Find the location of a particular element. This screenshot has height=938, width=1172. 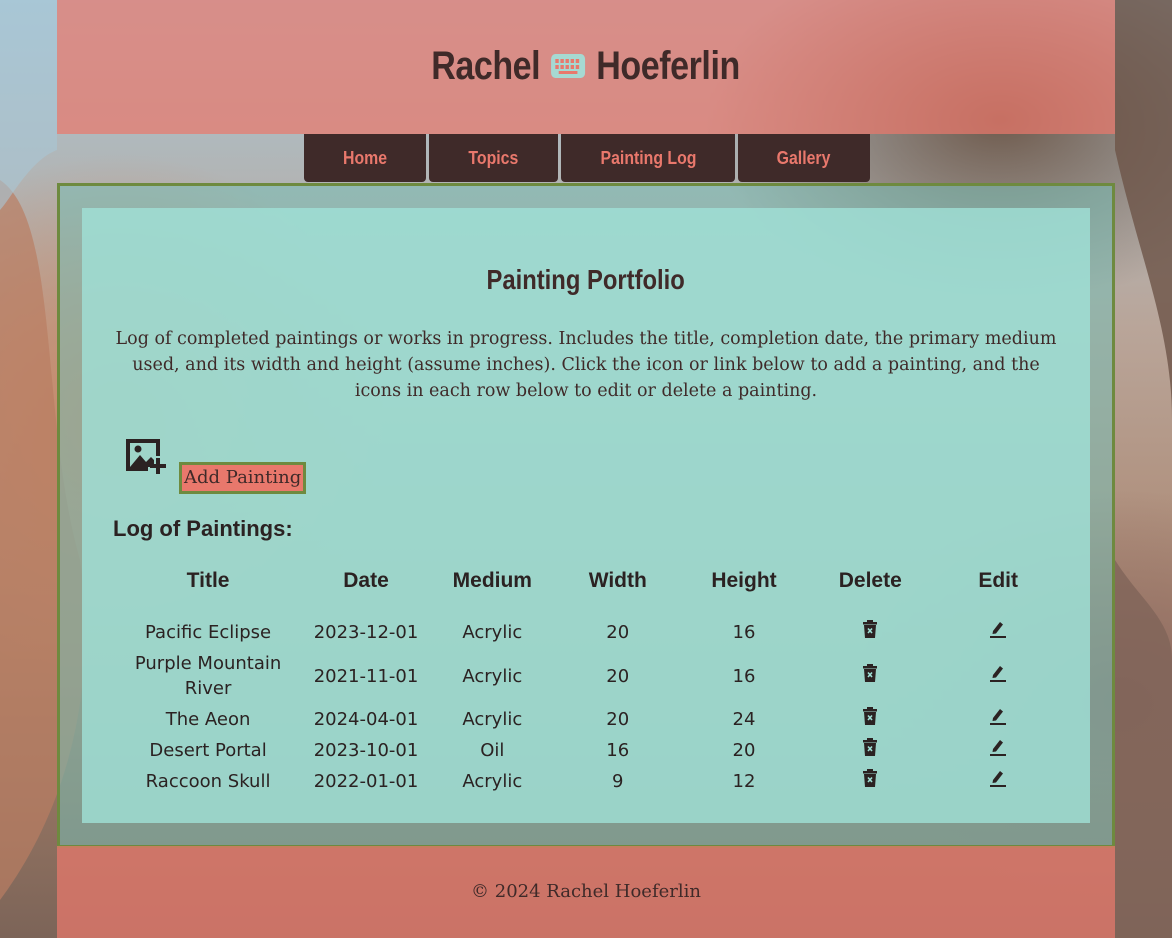

page-title: Painting Portfolio is located at coordinates (586, 280).